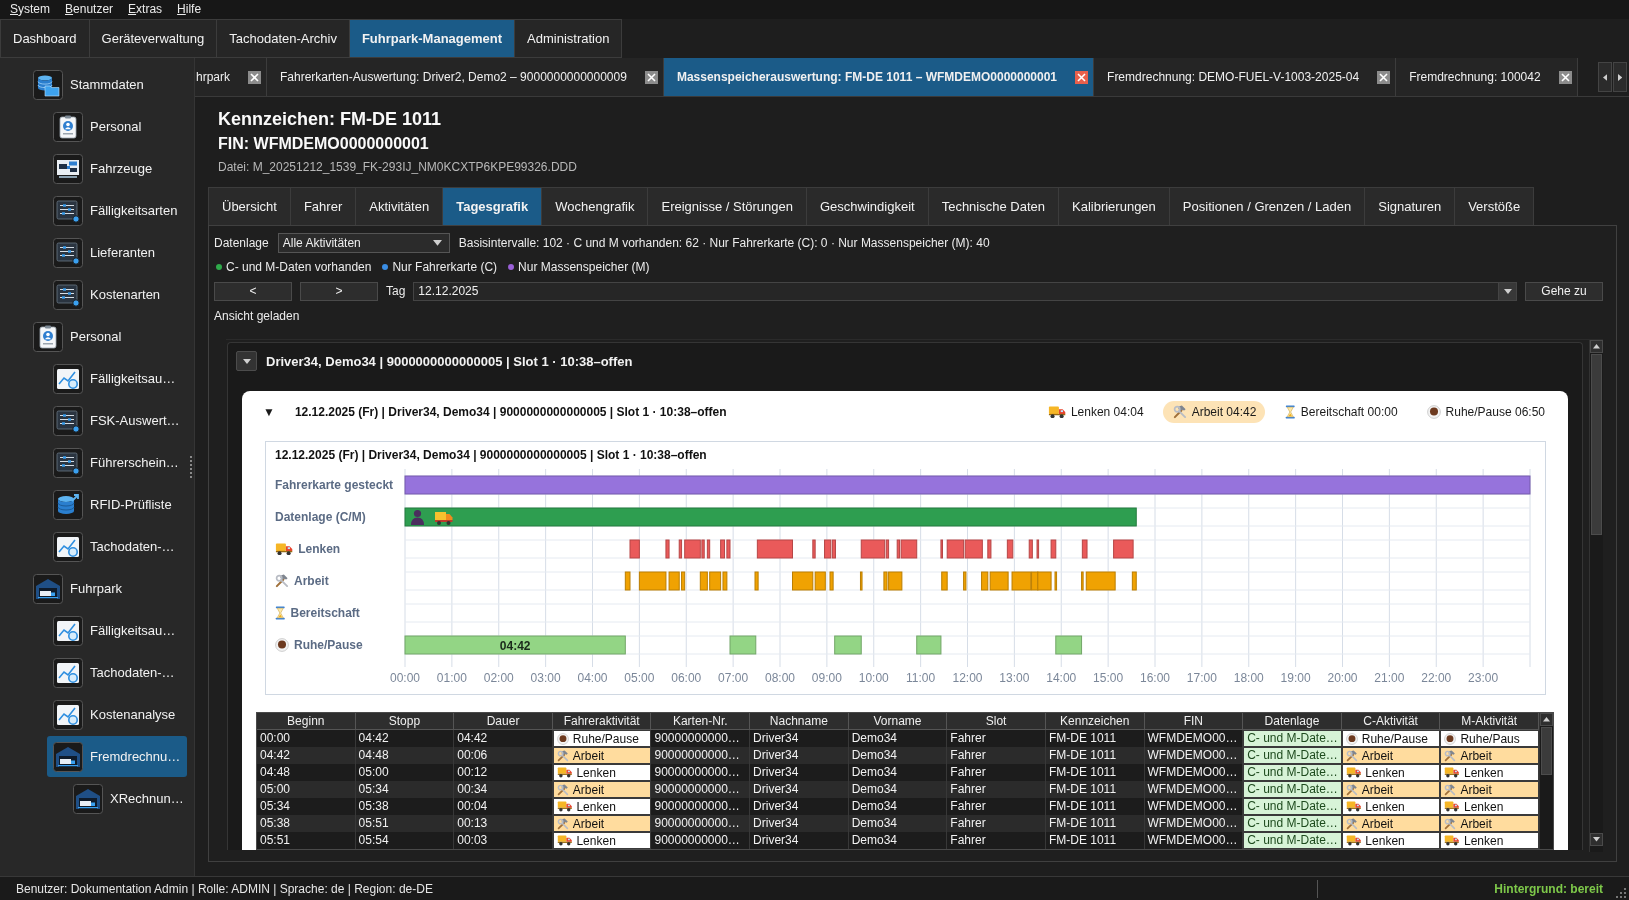 Image resolution: width=1629 pixels, height=900 pixels. What do you see at coordinates (334, 485) in the screenshot?
I see `row-label: Fahrerkarte gesteckt` at bounding box center [334, 485].